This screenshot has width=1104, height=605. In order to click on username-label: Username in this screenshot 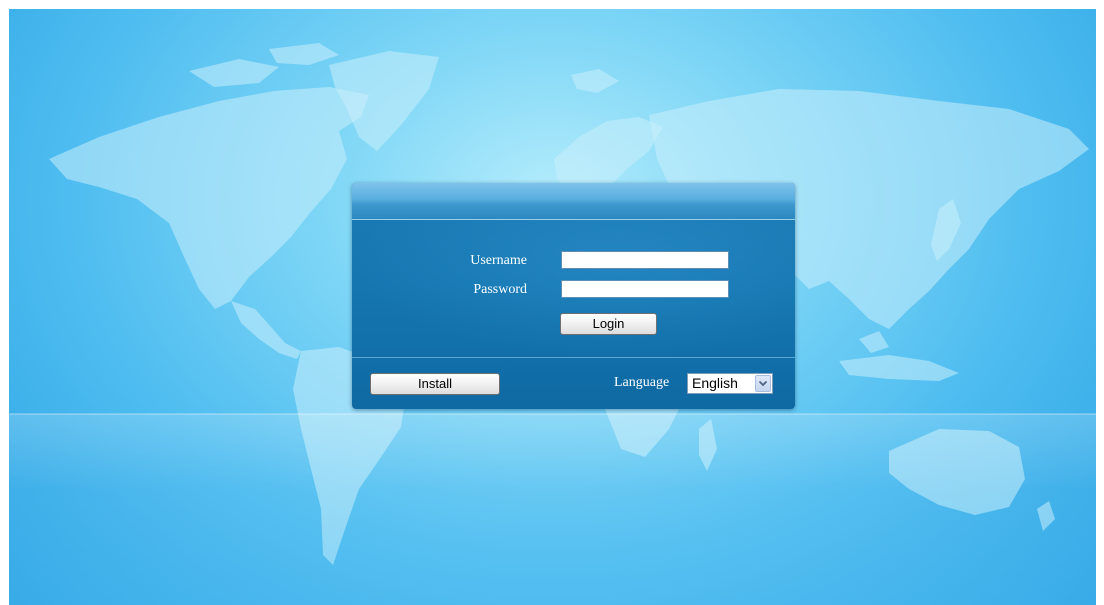, I will do `click(498, 260)`.